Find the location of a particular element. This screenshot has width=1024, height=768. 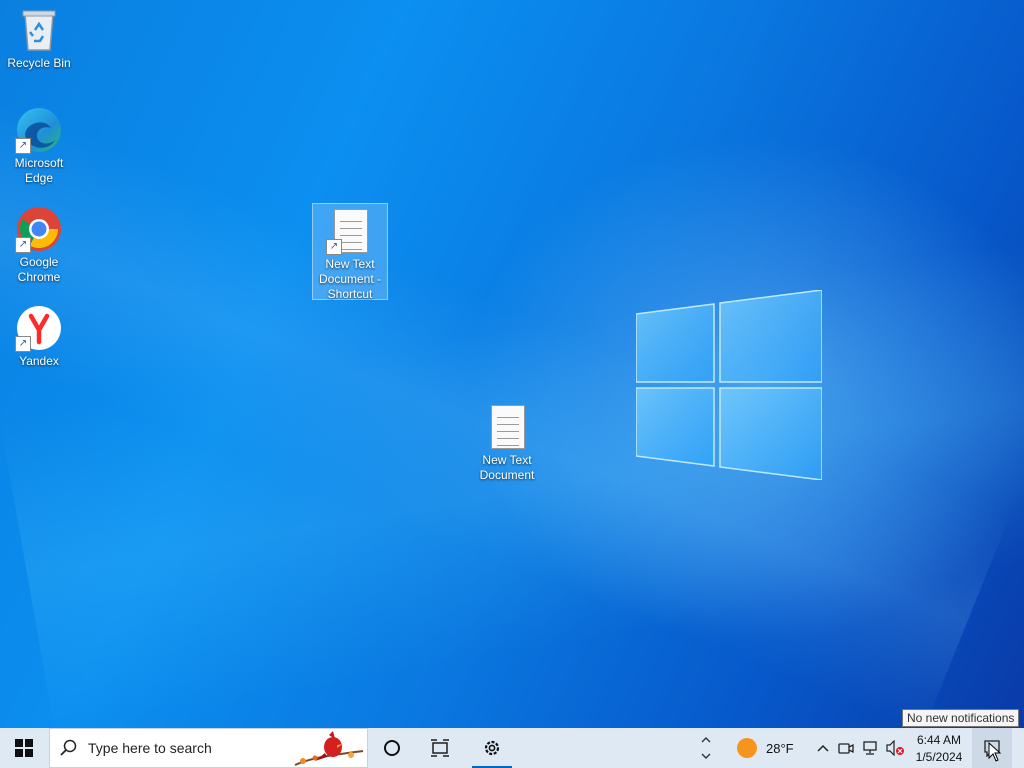

volume-button is located at coordinates (895, 748).